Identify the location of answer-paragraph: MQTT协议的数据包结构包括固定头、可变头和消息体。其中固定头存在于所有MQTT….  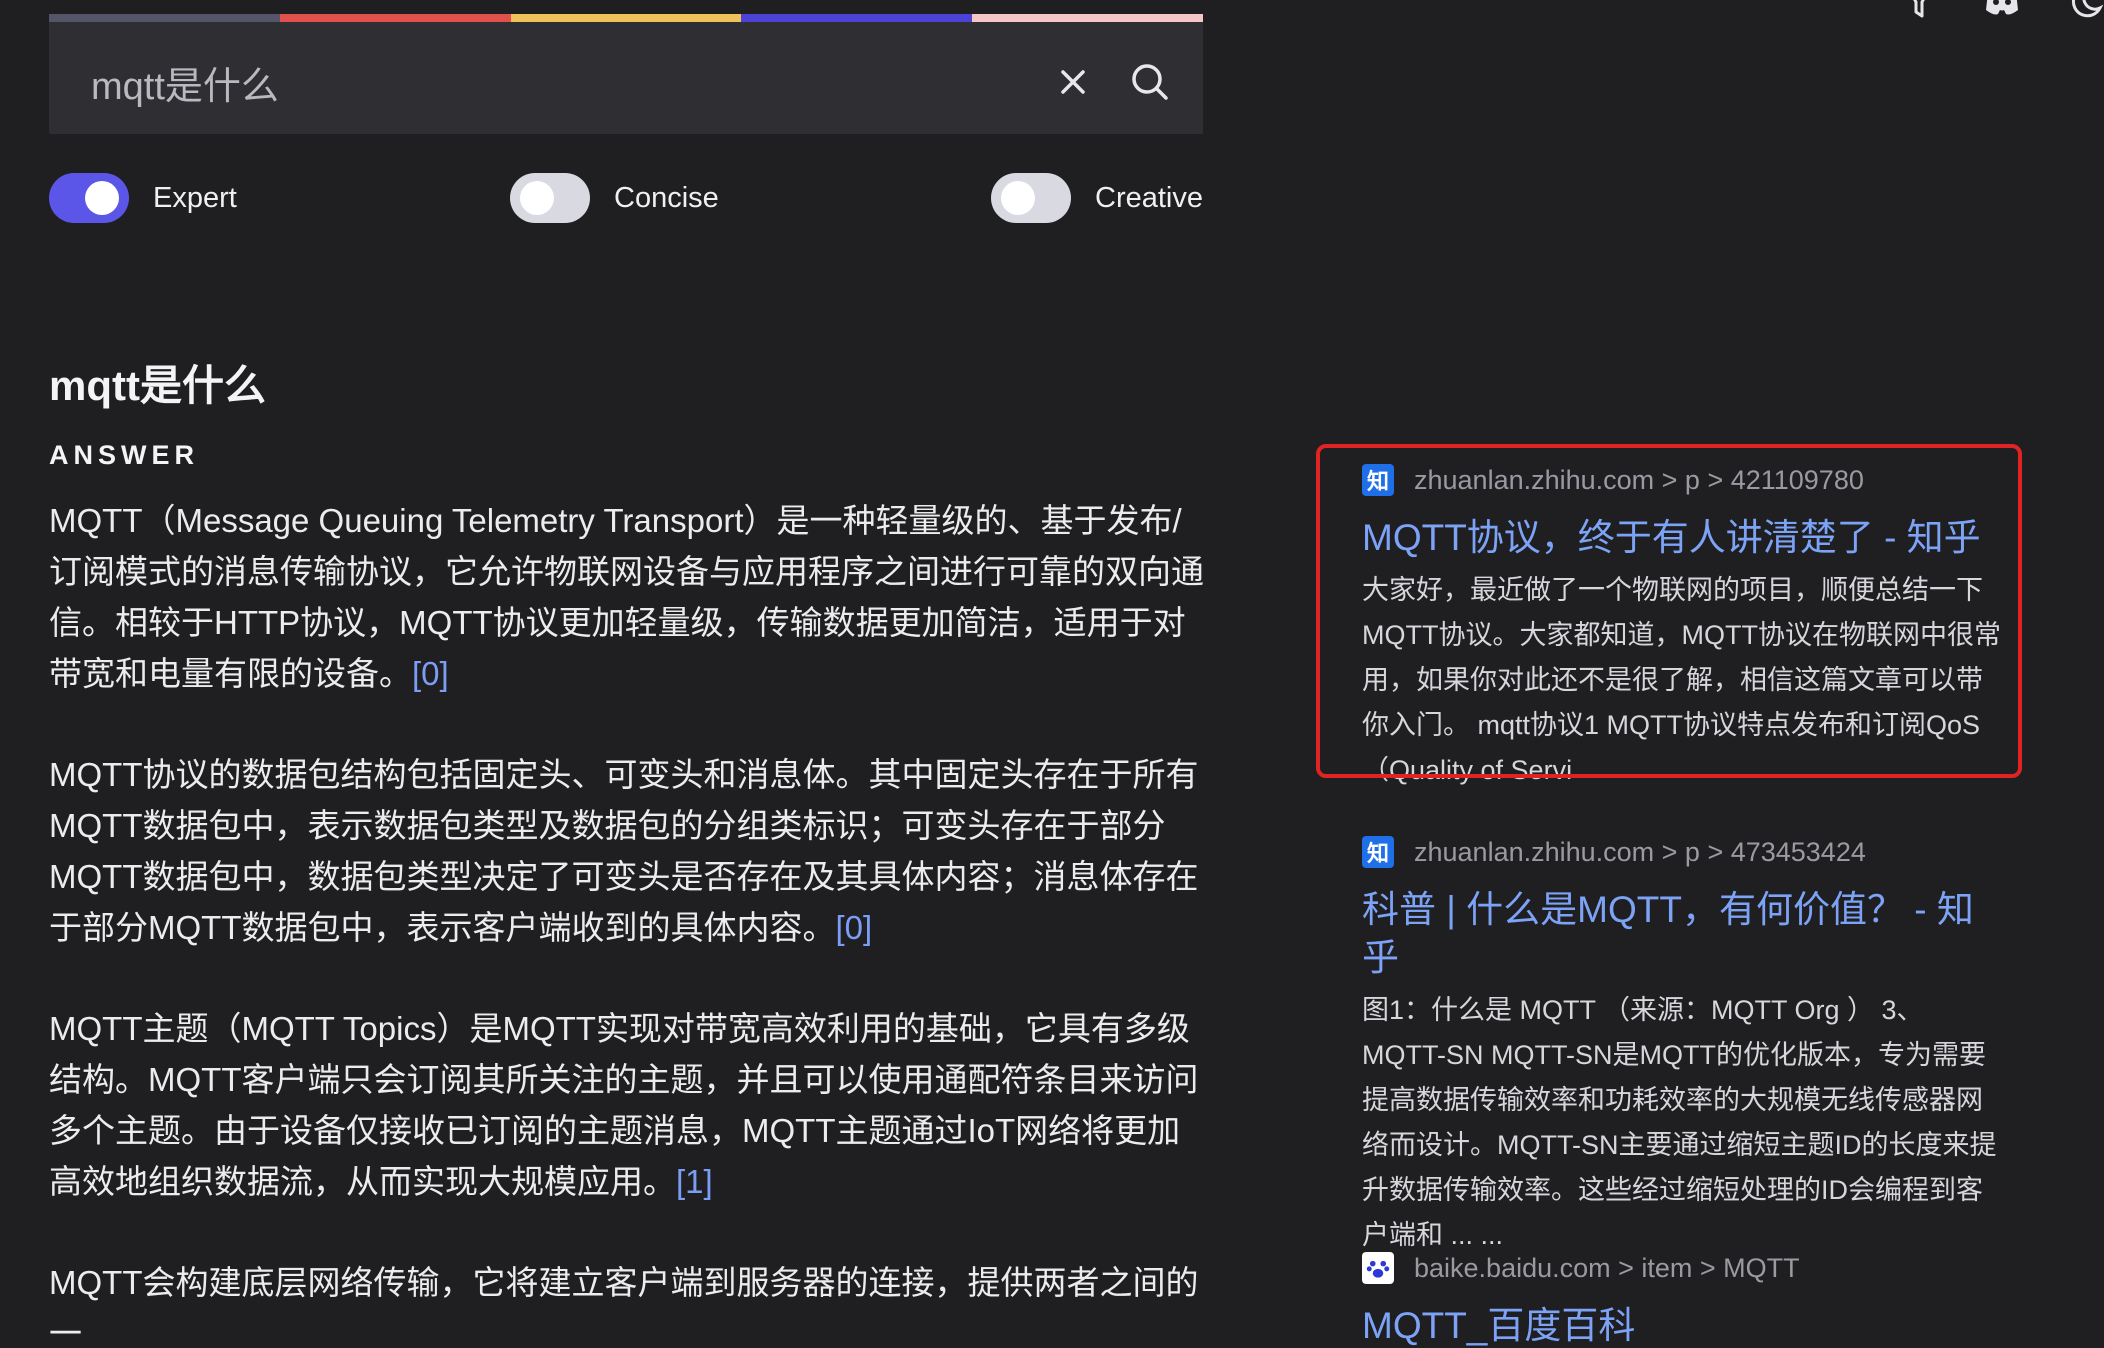
(629, 851).